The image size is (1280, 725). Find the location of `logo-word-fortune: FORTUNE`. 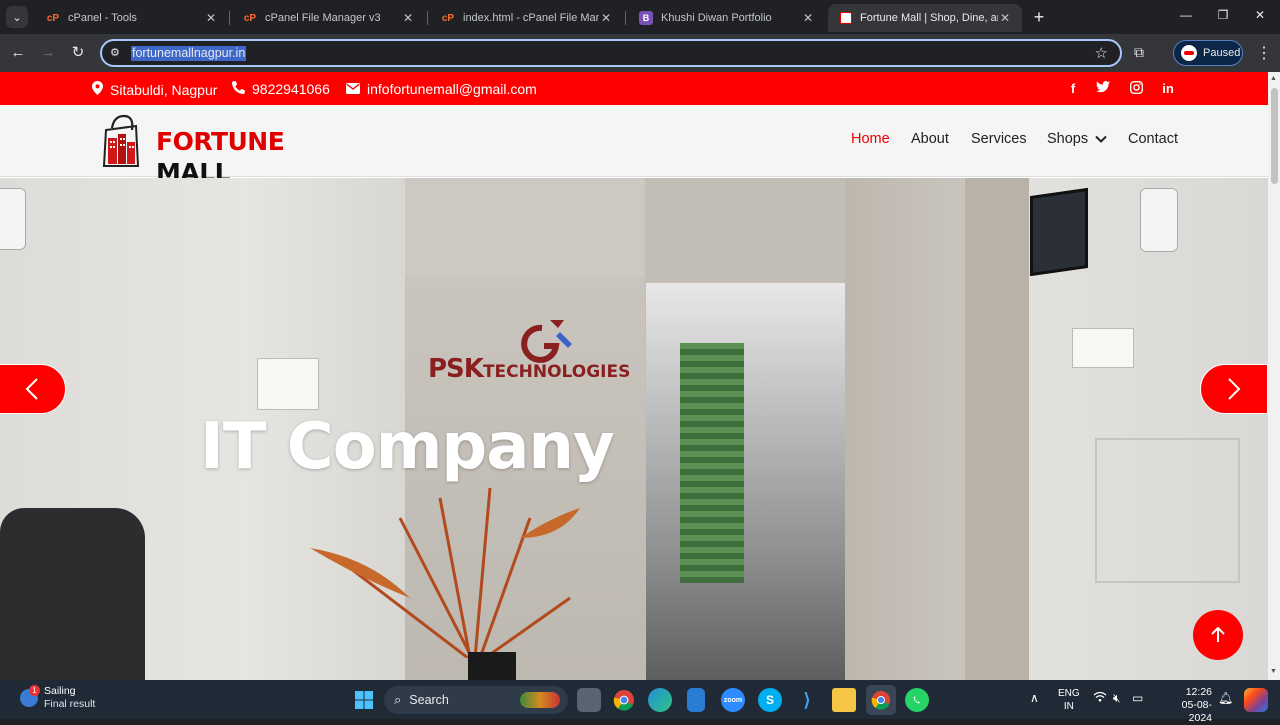

logo-word-fortune: FORTUNE is located at coordinates (220, 141).